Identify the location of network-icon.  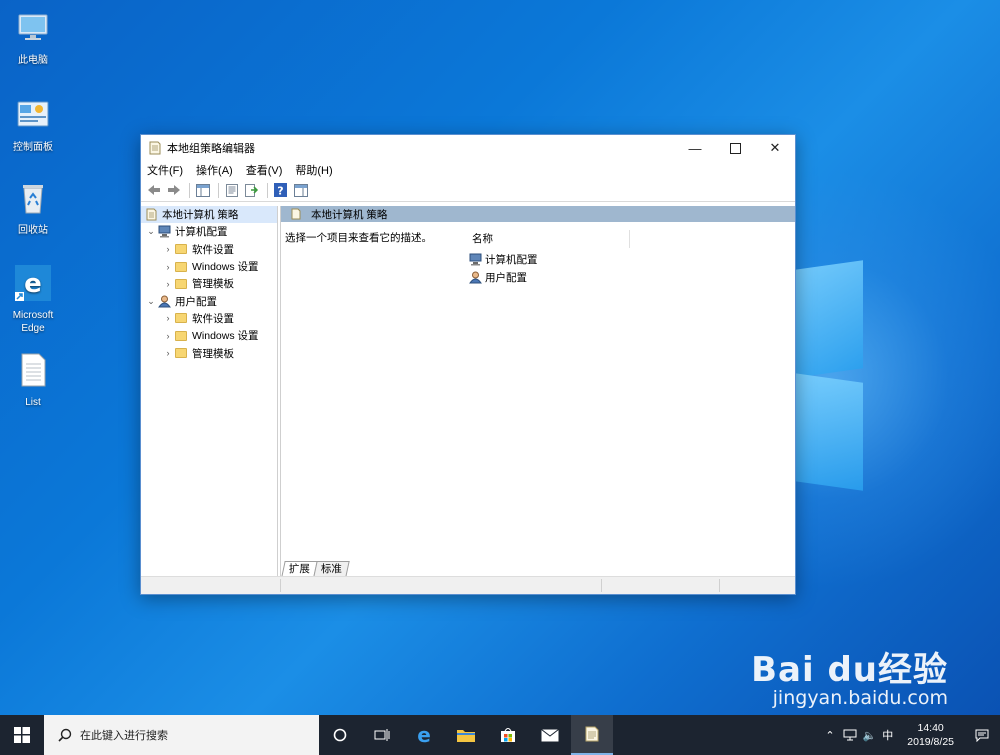
(850, 735).